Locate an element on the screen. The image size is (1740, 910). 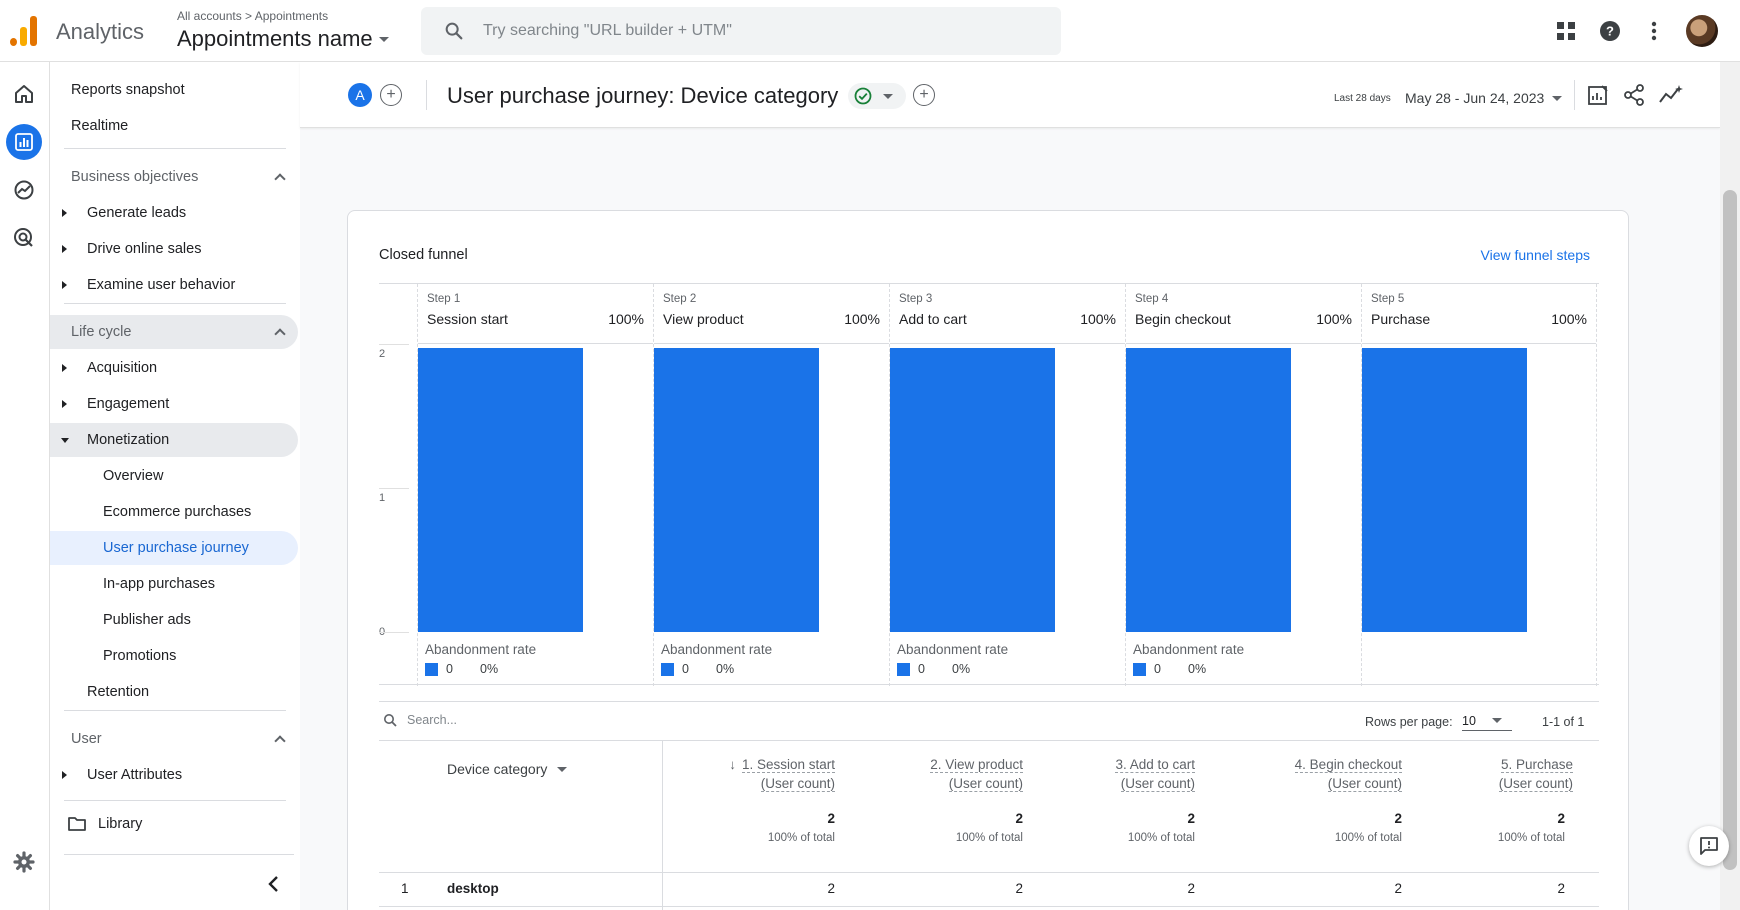
sidebar-item-monetization: Monetization is located at coordinates (174, 440).